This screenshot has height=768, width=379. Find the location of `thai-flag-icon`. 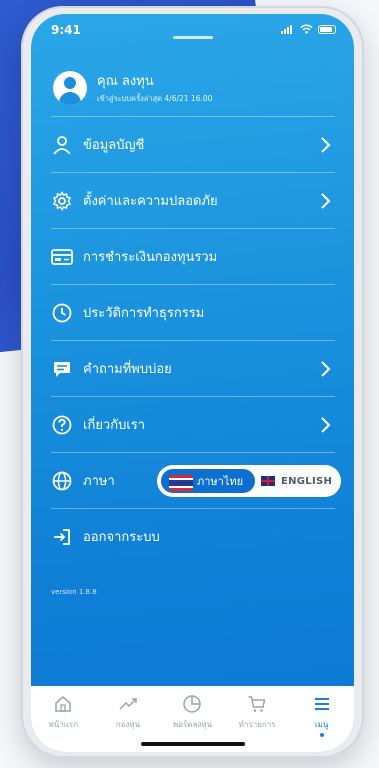

thai-flag-icon is located at coordinates (181, 483).